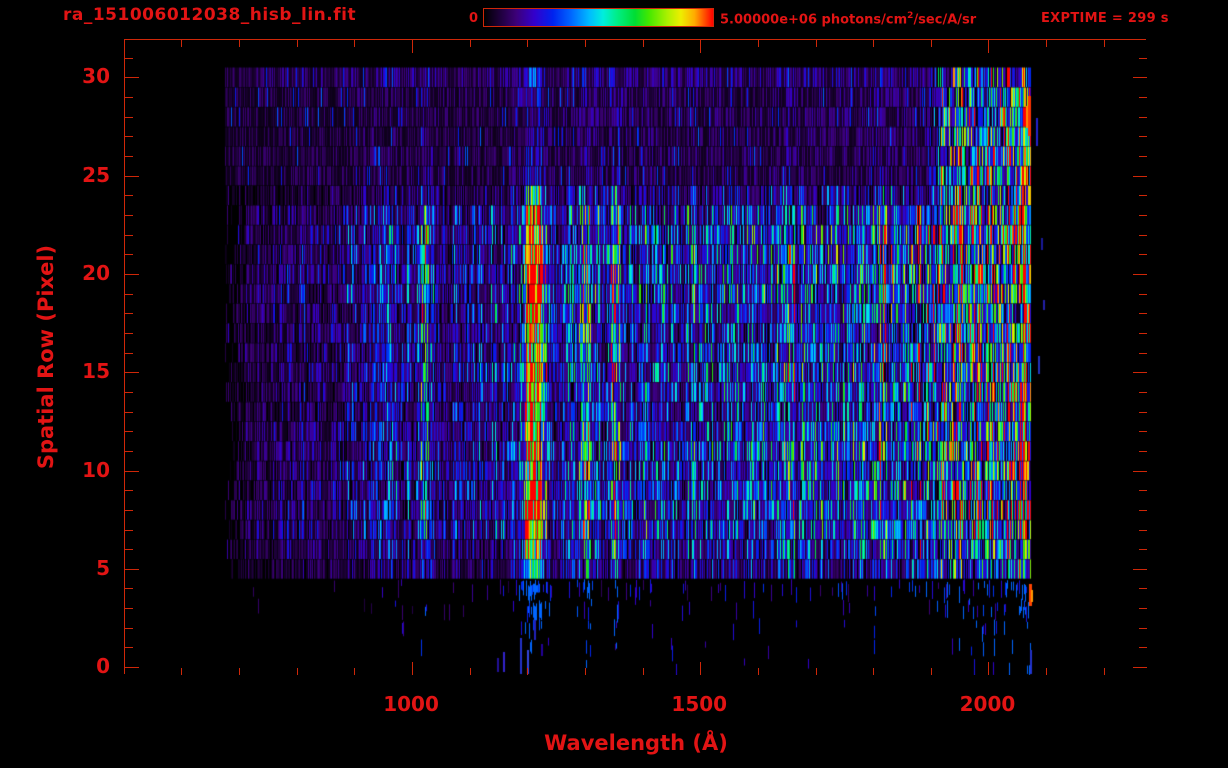 The image size is (1228, 768). Describe the element at coordinates (1105, 18) in the screenshot. I see `exptime-label: EXPTIME = 299 s` at that location.